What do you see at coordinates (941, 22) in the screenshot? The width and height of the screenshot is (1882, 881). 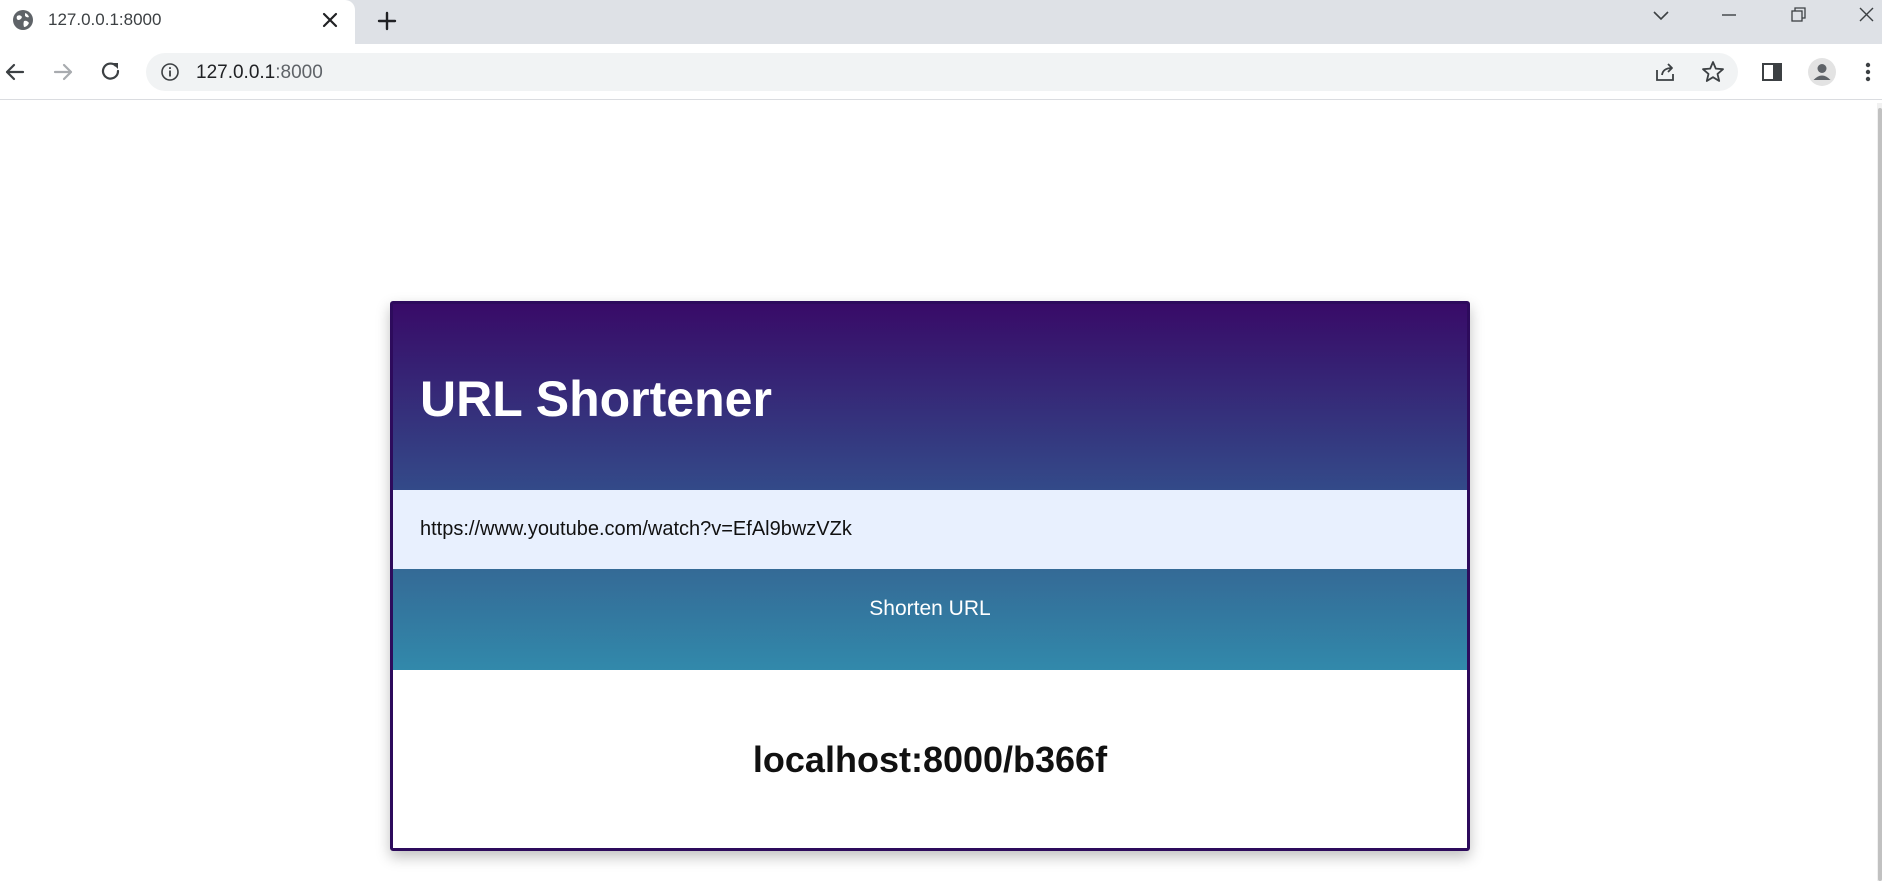 I see `tab-strip: 127.0.0.1:8000` at bounding box center [941, 22].